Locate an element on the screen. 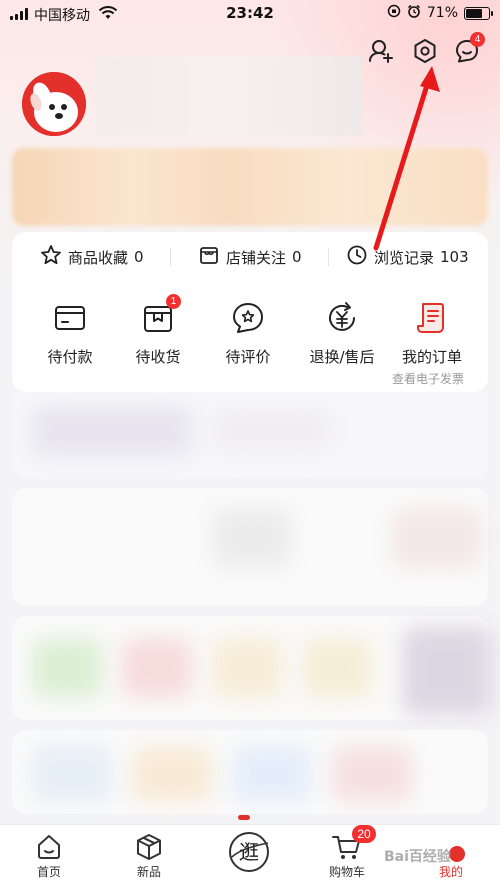 The width and height of the screenshot is (500, 889). browse-history-label: 浏览记录 is located at coordinates (404, 257).